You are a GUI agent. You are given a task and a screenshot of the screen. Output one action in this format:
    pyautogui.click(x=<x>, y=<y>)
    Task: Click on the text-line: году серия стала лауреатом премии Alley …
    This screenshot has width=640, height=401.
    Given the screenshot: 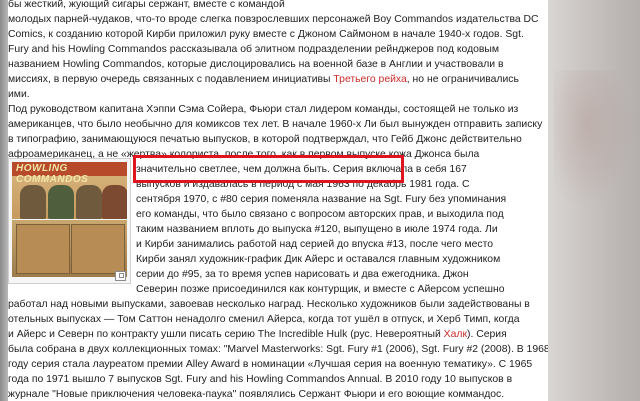 What is the action you would take?
    pyautogui.click(x=270, y=364)
    